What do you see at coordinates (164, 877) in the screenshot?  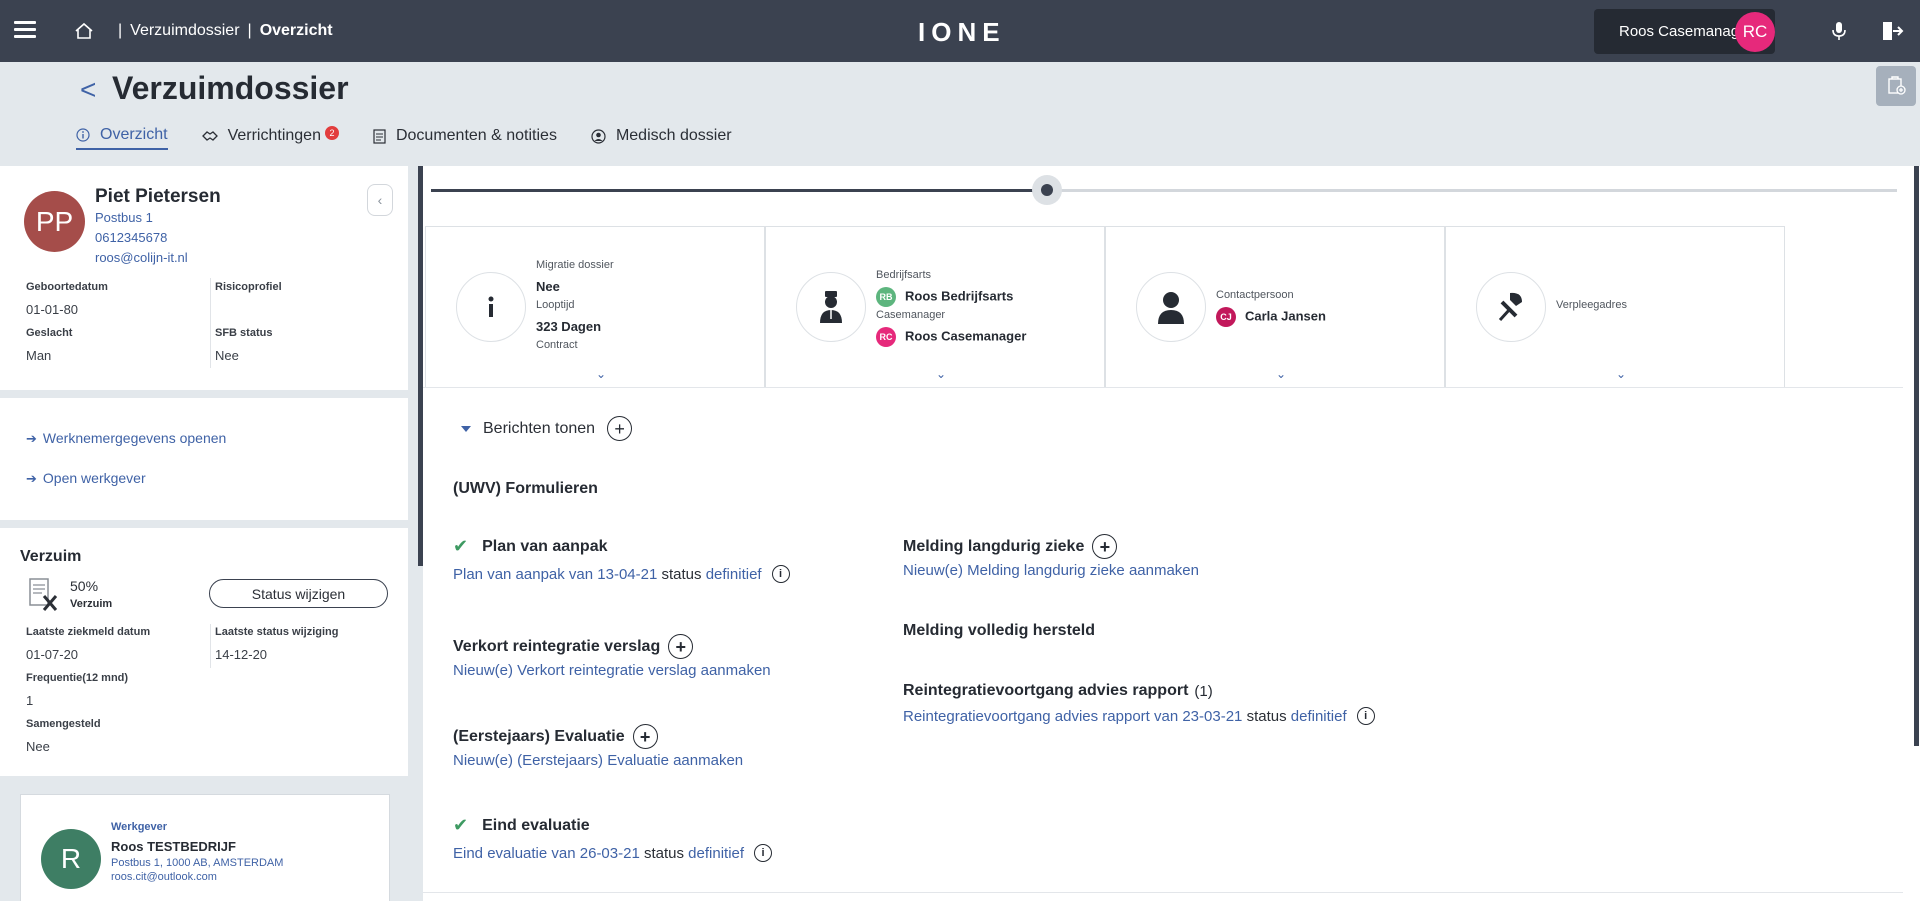 I see `werkgever-email: roos.cit@outlook.com` at bounding box center [164, 877].